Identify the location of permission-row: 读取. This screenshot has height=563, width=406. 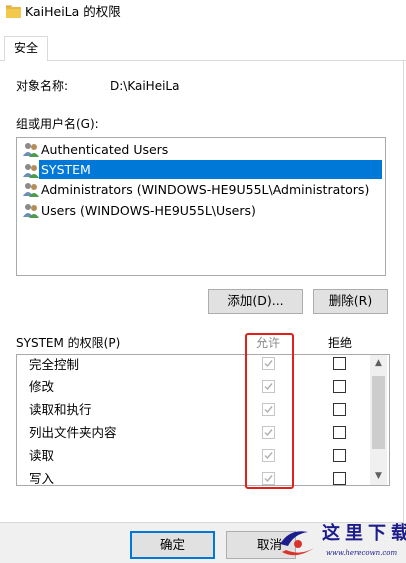
(42, 455).